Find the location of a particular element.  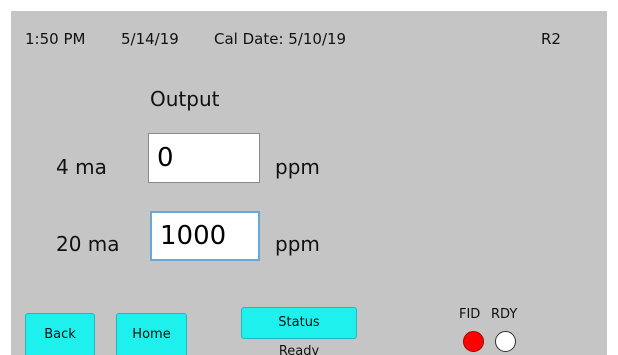

output-20ma-input is located at coordinates (205, 236).